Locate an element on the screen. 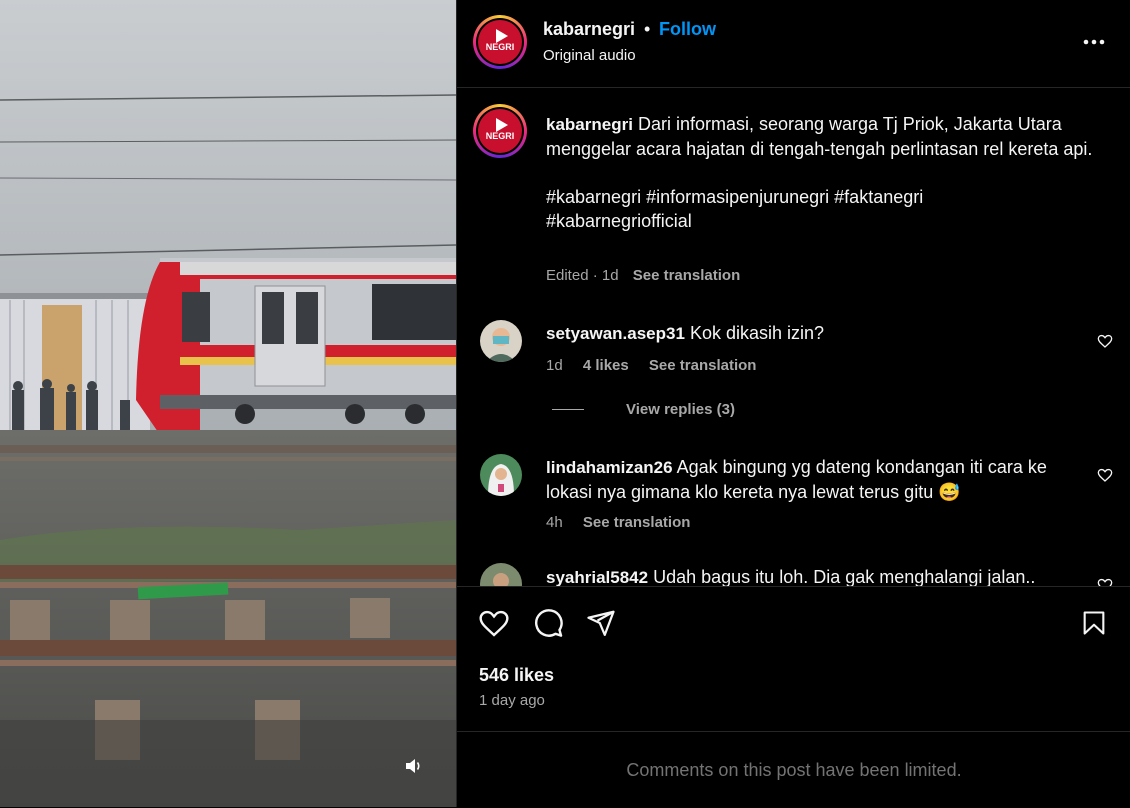  like-button is located at coordinates (494, 623).